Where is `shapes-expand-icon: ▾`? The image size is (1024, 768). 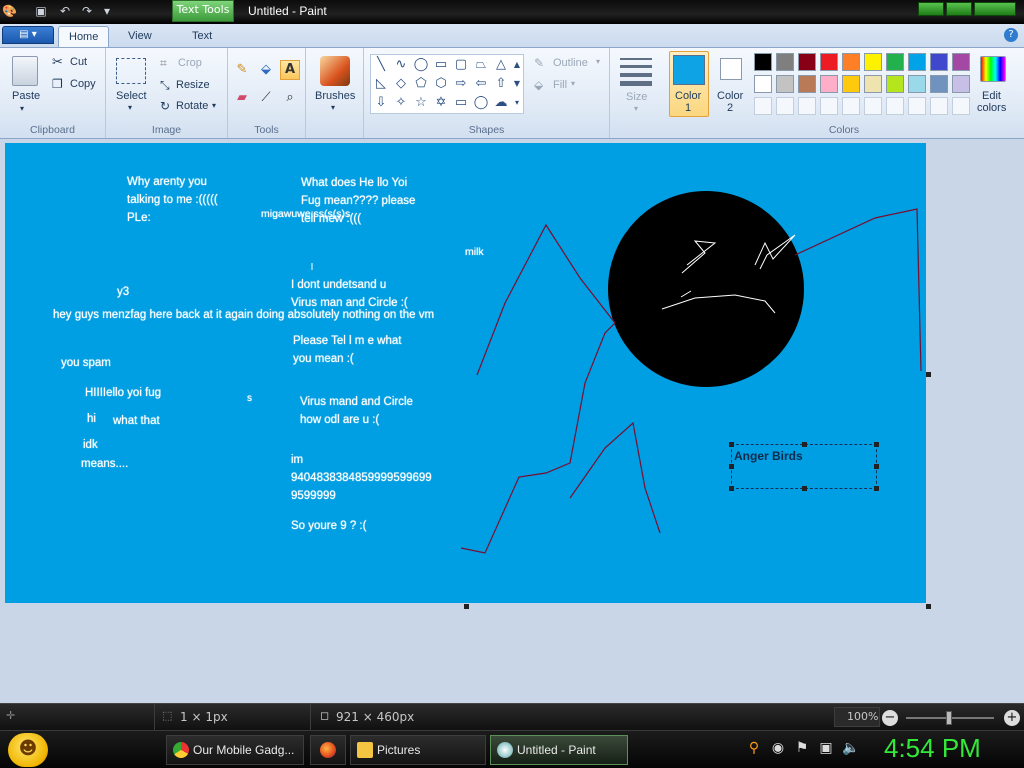 shapes-expand-icon: ▾ is located at coordinates (517, 103).